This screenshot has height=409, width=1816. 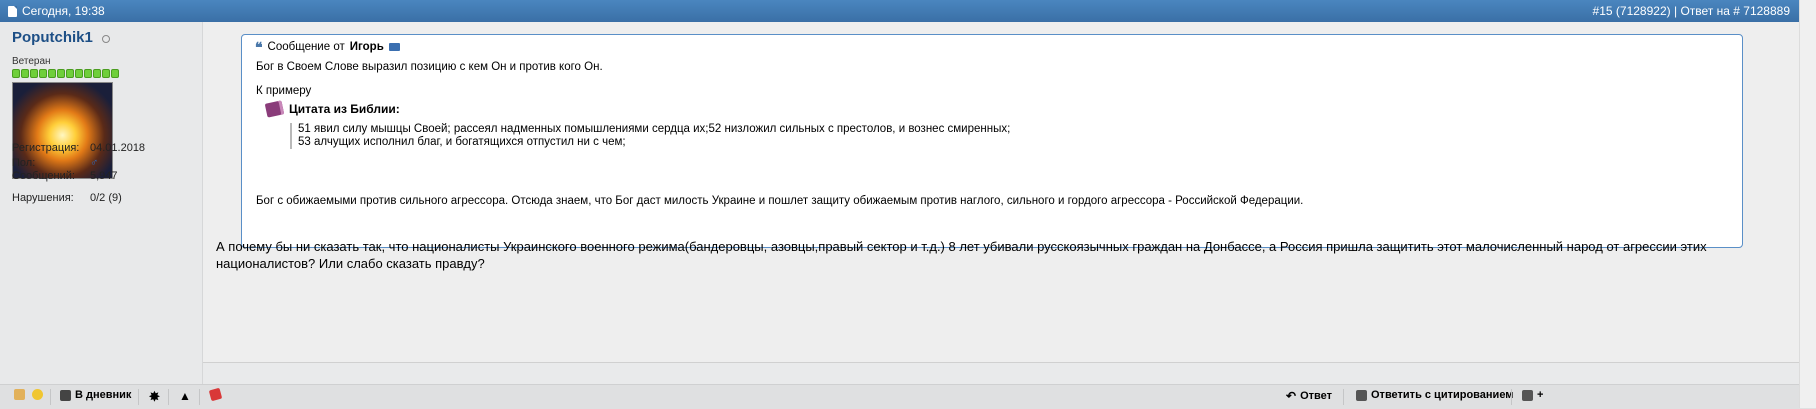 I want to click on post-date-text: Сегодня, 19:38, so click(x=63, y=11).